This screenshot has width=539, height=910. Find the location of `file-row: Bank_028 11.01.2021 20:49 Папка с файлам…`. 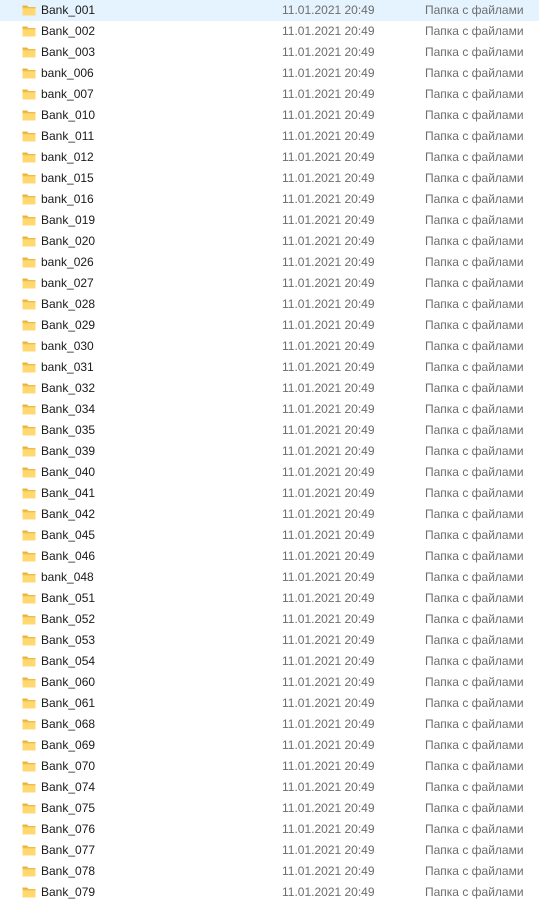

file-row: Bank_028 11.01.2021 20:49 Папка с файлам… is located at coordinates (269, 304).